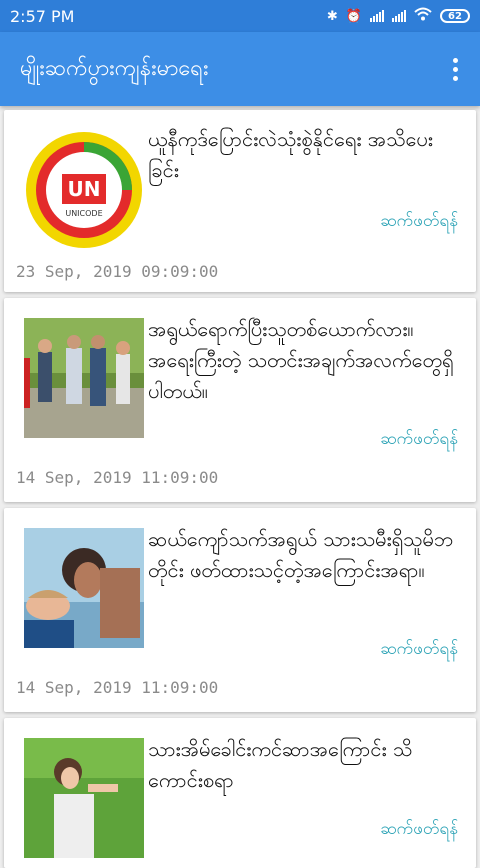  I want to click on app-bar: မျိုးဆက်ပွားကျန်းမာရေး, so click(240, 69).